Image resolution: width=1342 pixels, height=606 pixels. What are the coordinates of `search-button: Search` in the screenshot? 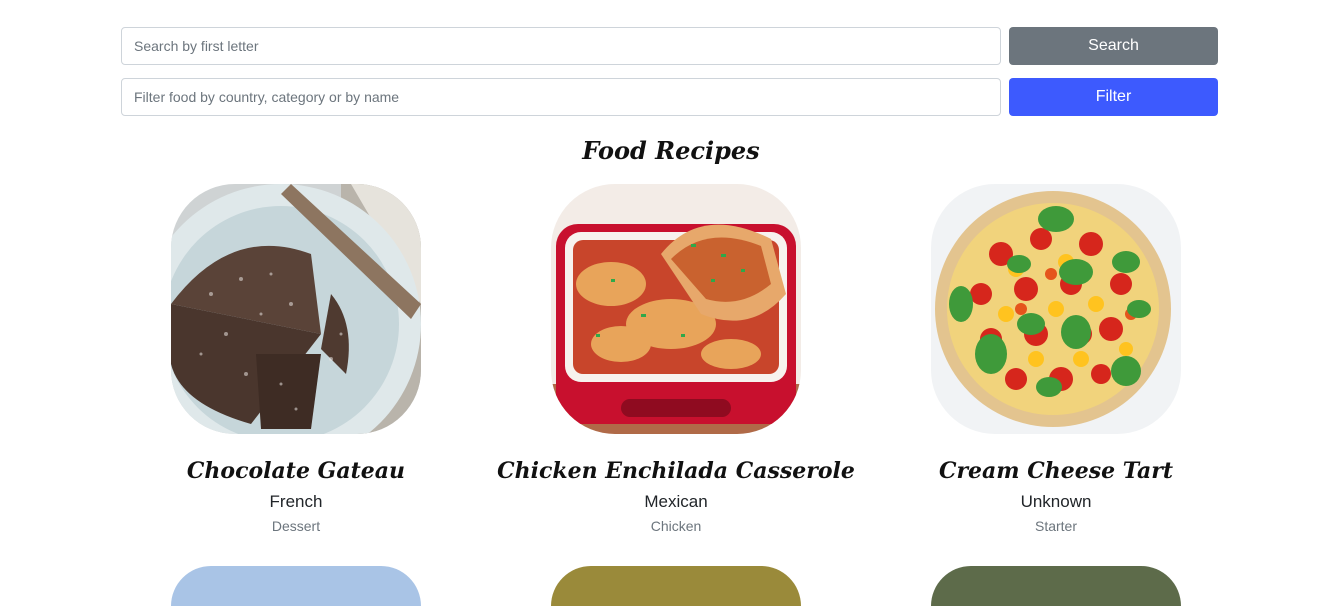 It's located at (1113, 46).